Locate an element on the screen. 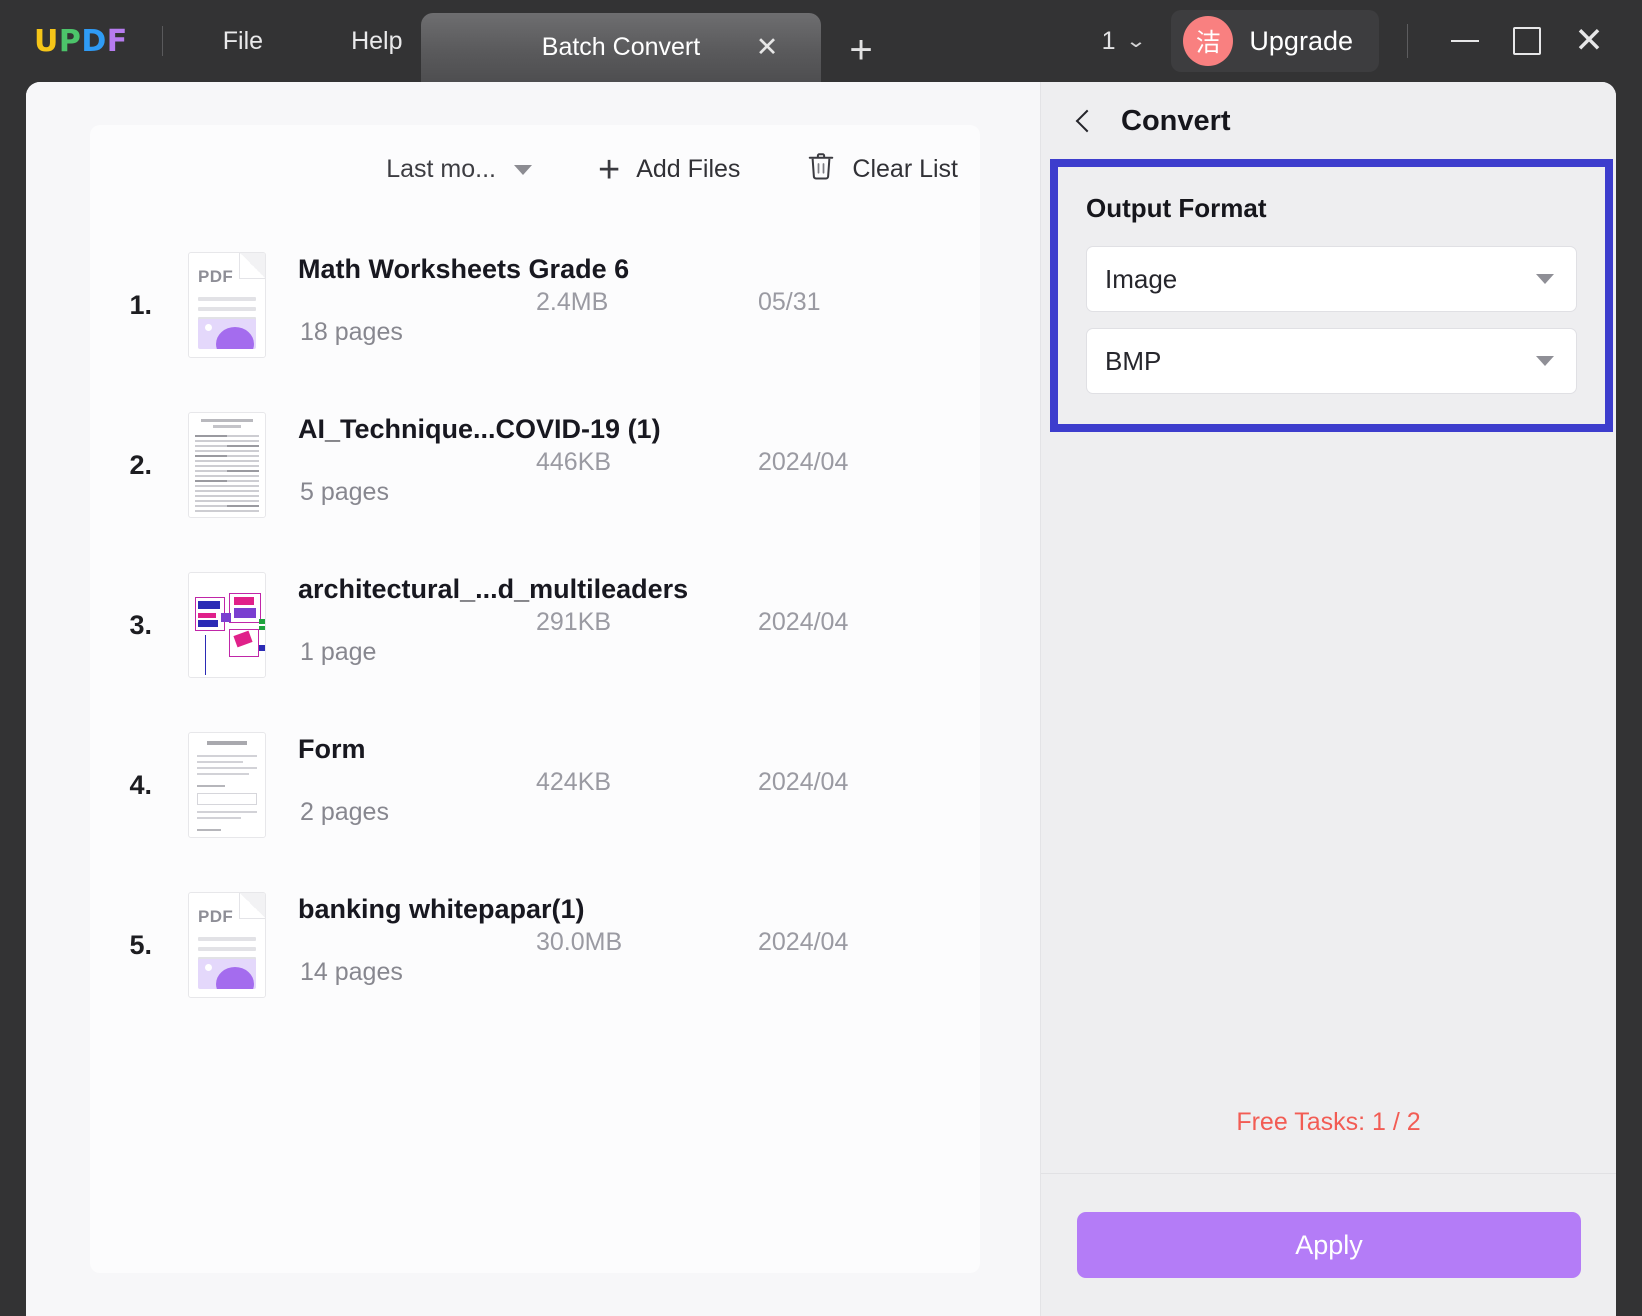 The height and width of the screenshot is (1316, 1642). tab-close-icon: ✕ is located at coordinates (767, 47).